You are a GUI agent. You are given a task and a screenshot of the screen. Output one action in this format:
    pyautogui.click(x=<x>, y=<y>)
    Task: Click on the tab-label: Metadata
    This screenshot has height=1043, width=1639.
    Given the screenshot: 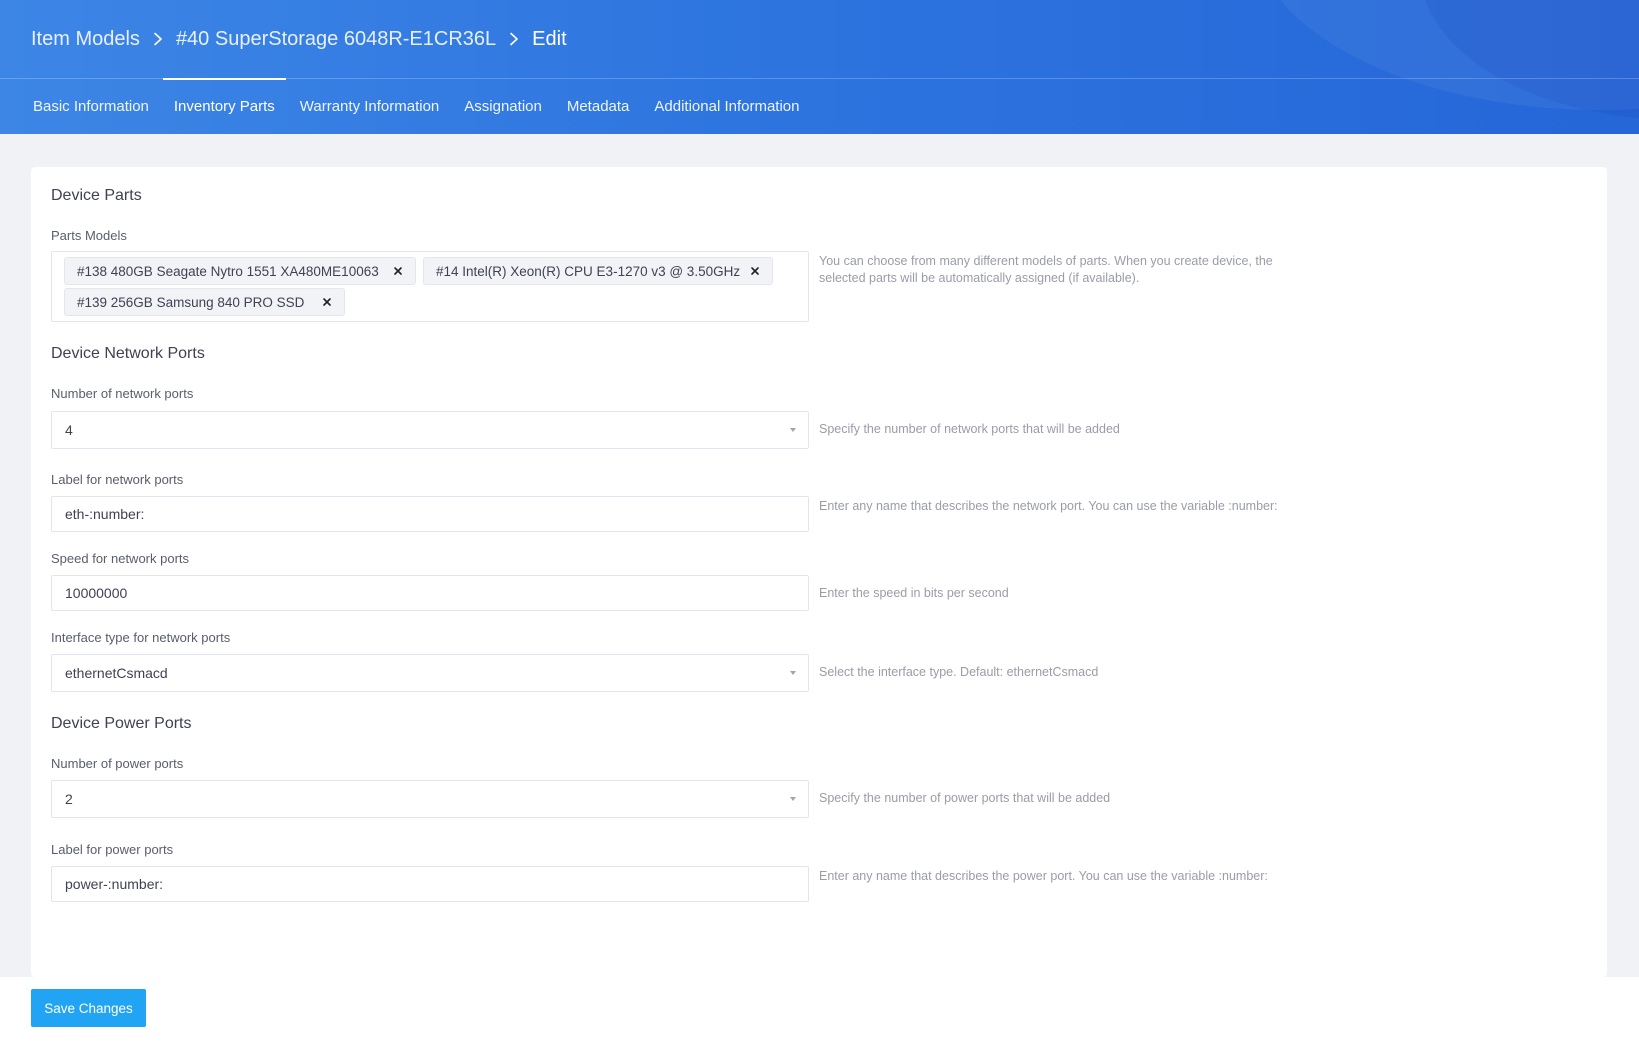 What is the action you would take?
    pyautogui.click(x=598, y=106)
    